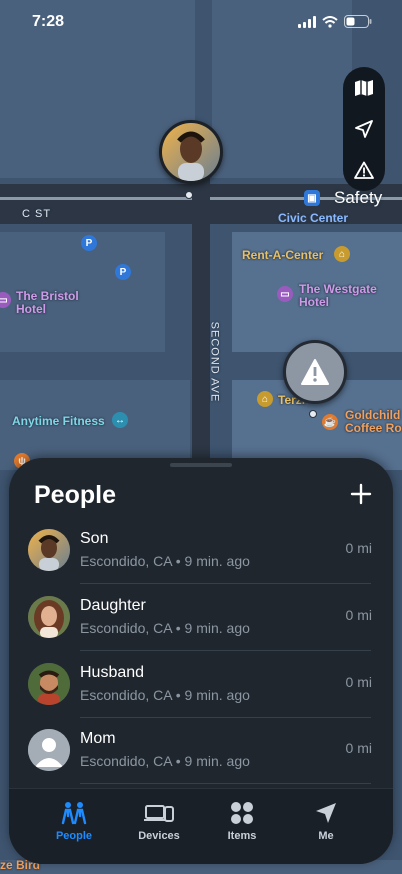 This screenshot has width=402, height=874. I want to click on people-icon, so click(74, 813).